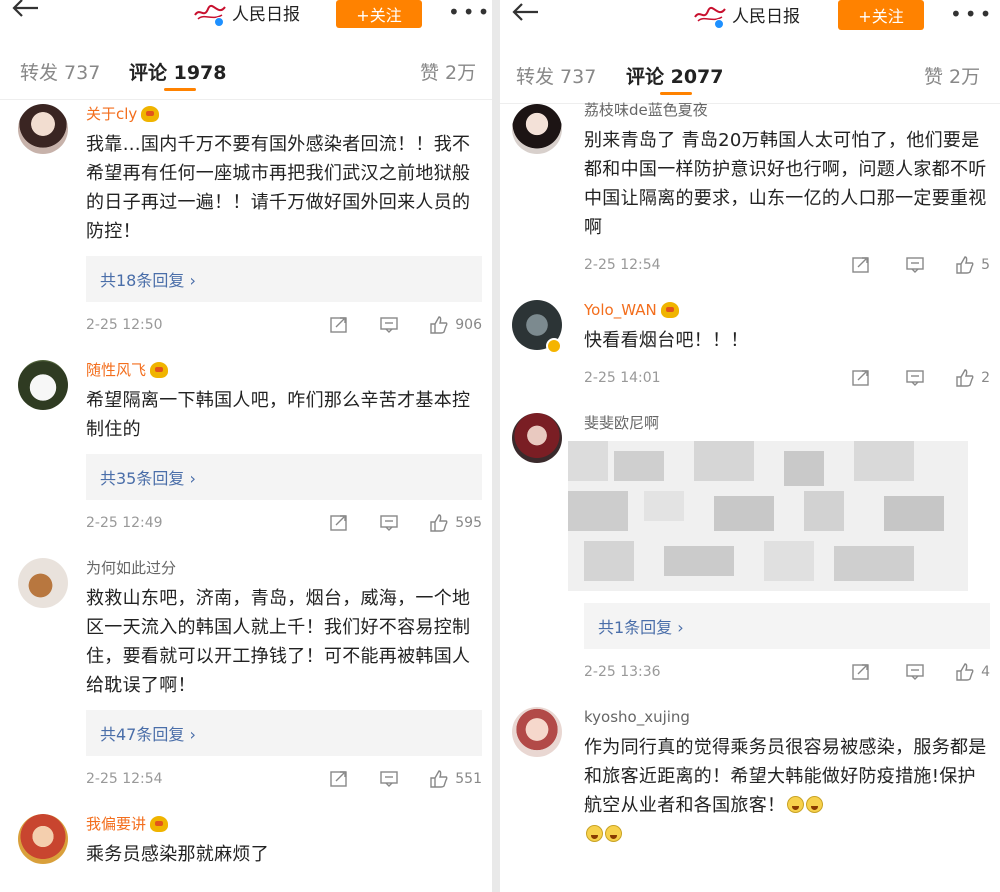 Image resolution: width=1000 pixels, height=892 pixels. I want to click on replies-link: 共18条回复 ›, so click(284, 279).